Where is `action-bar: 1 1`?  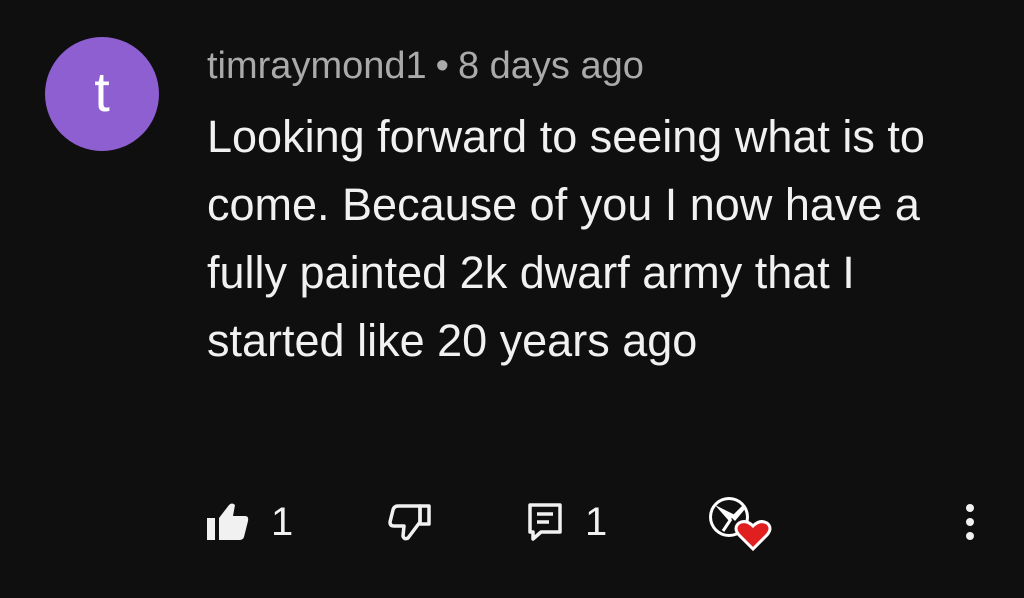 action-bar: 1 1 is located at coordinates (512, 522).